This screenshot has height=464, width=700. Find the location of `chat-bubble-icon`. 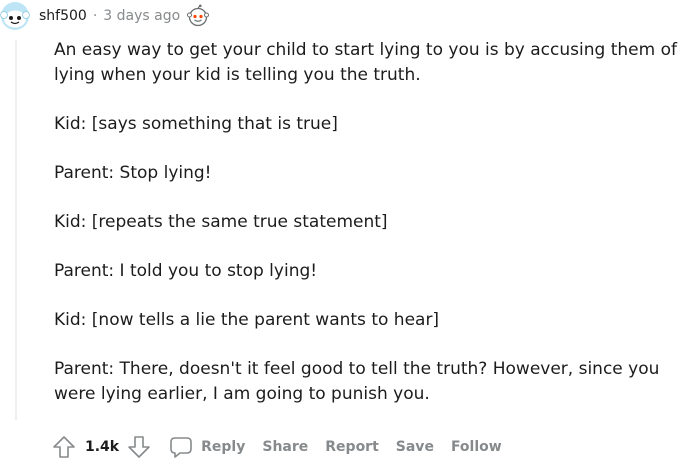

chat-bubble-icon is located at coordinates (181, 447).